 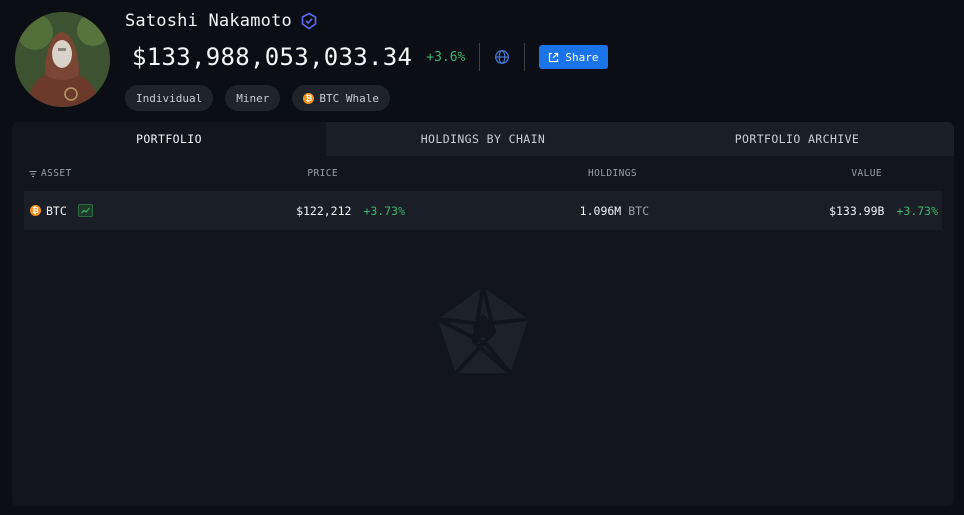 What do you see at coordinates (582, 57) in the screenshot?
I see `share-button-label: Share` at bounding box center [582, 57].